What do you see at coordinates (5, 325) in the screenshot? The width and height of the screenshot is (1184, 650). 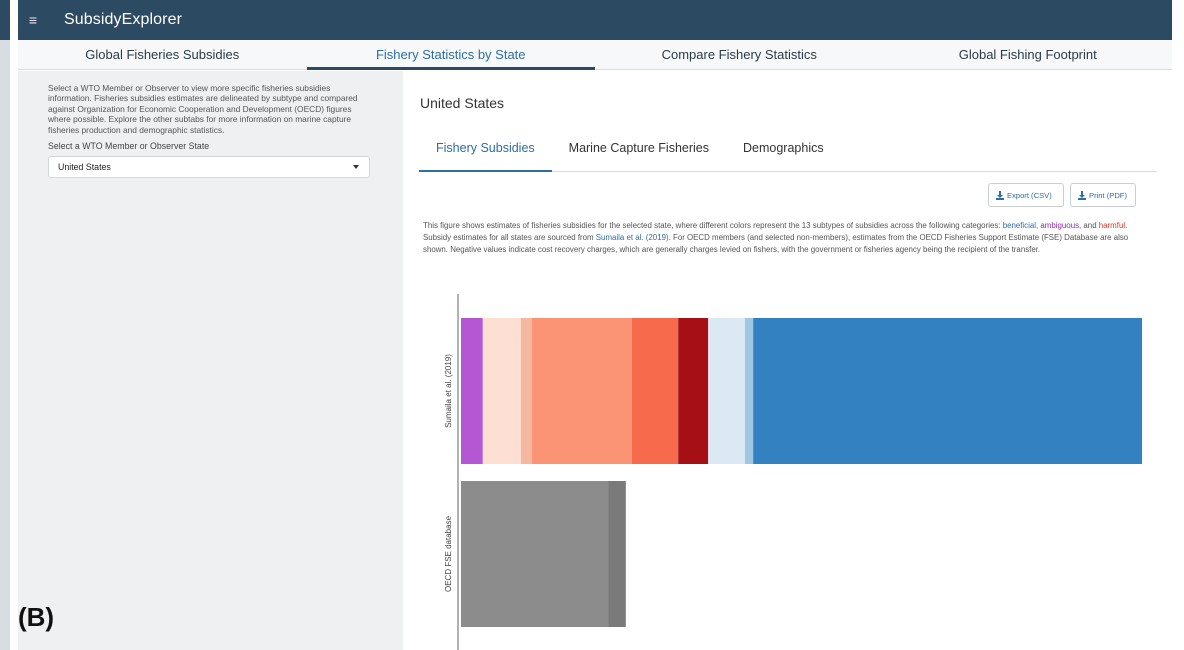 I see `left-edge-strip` at bounding box center [5, 325].